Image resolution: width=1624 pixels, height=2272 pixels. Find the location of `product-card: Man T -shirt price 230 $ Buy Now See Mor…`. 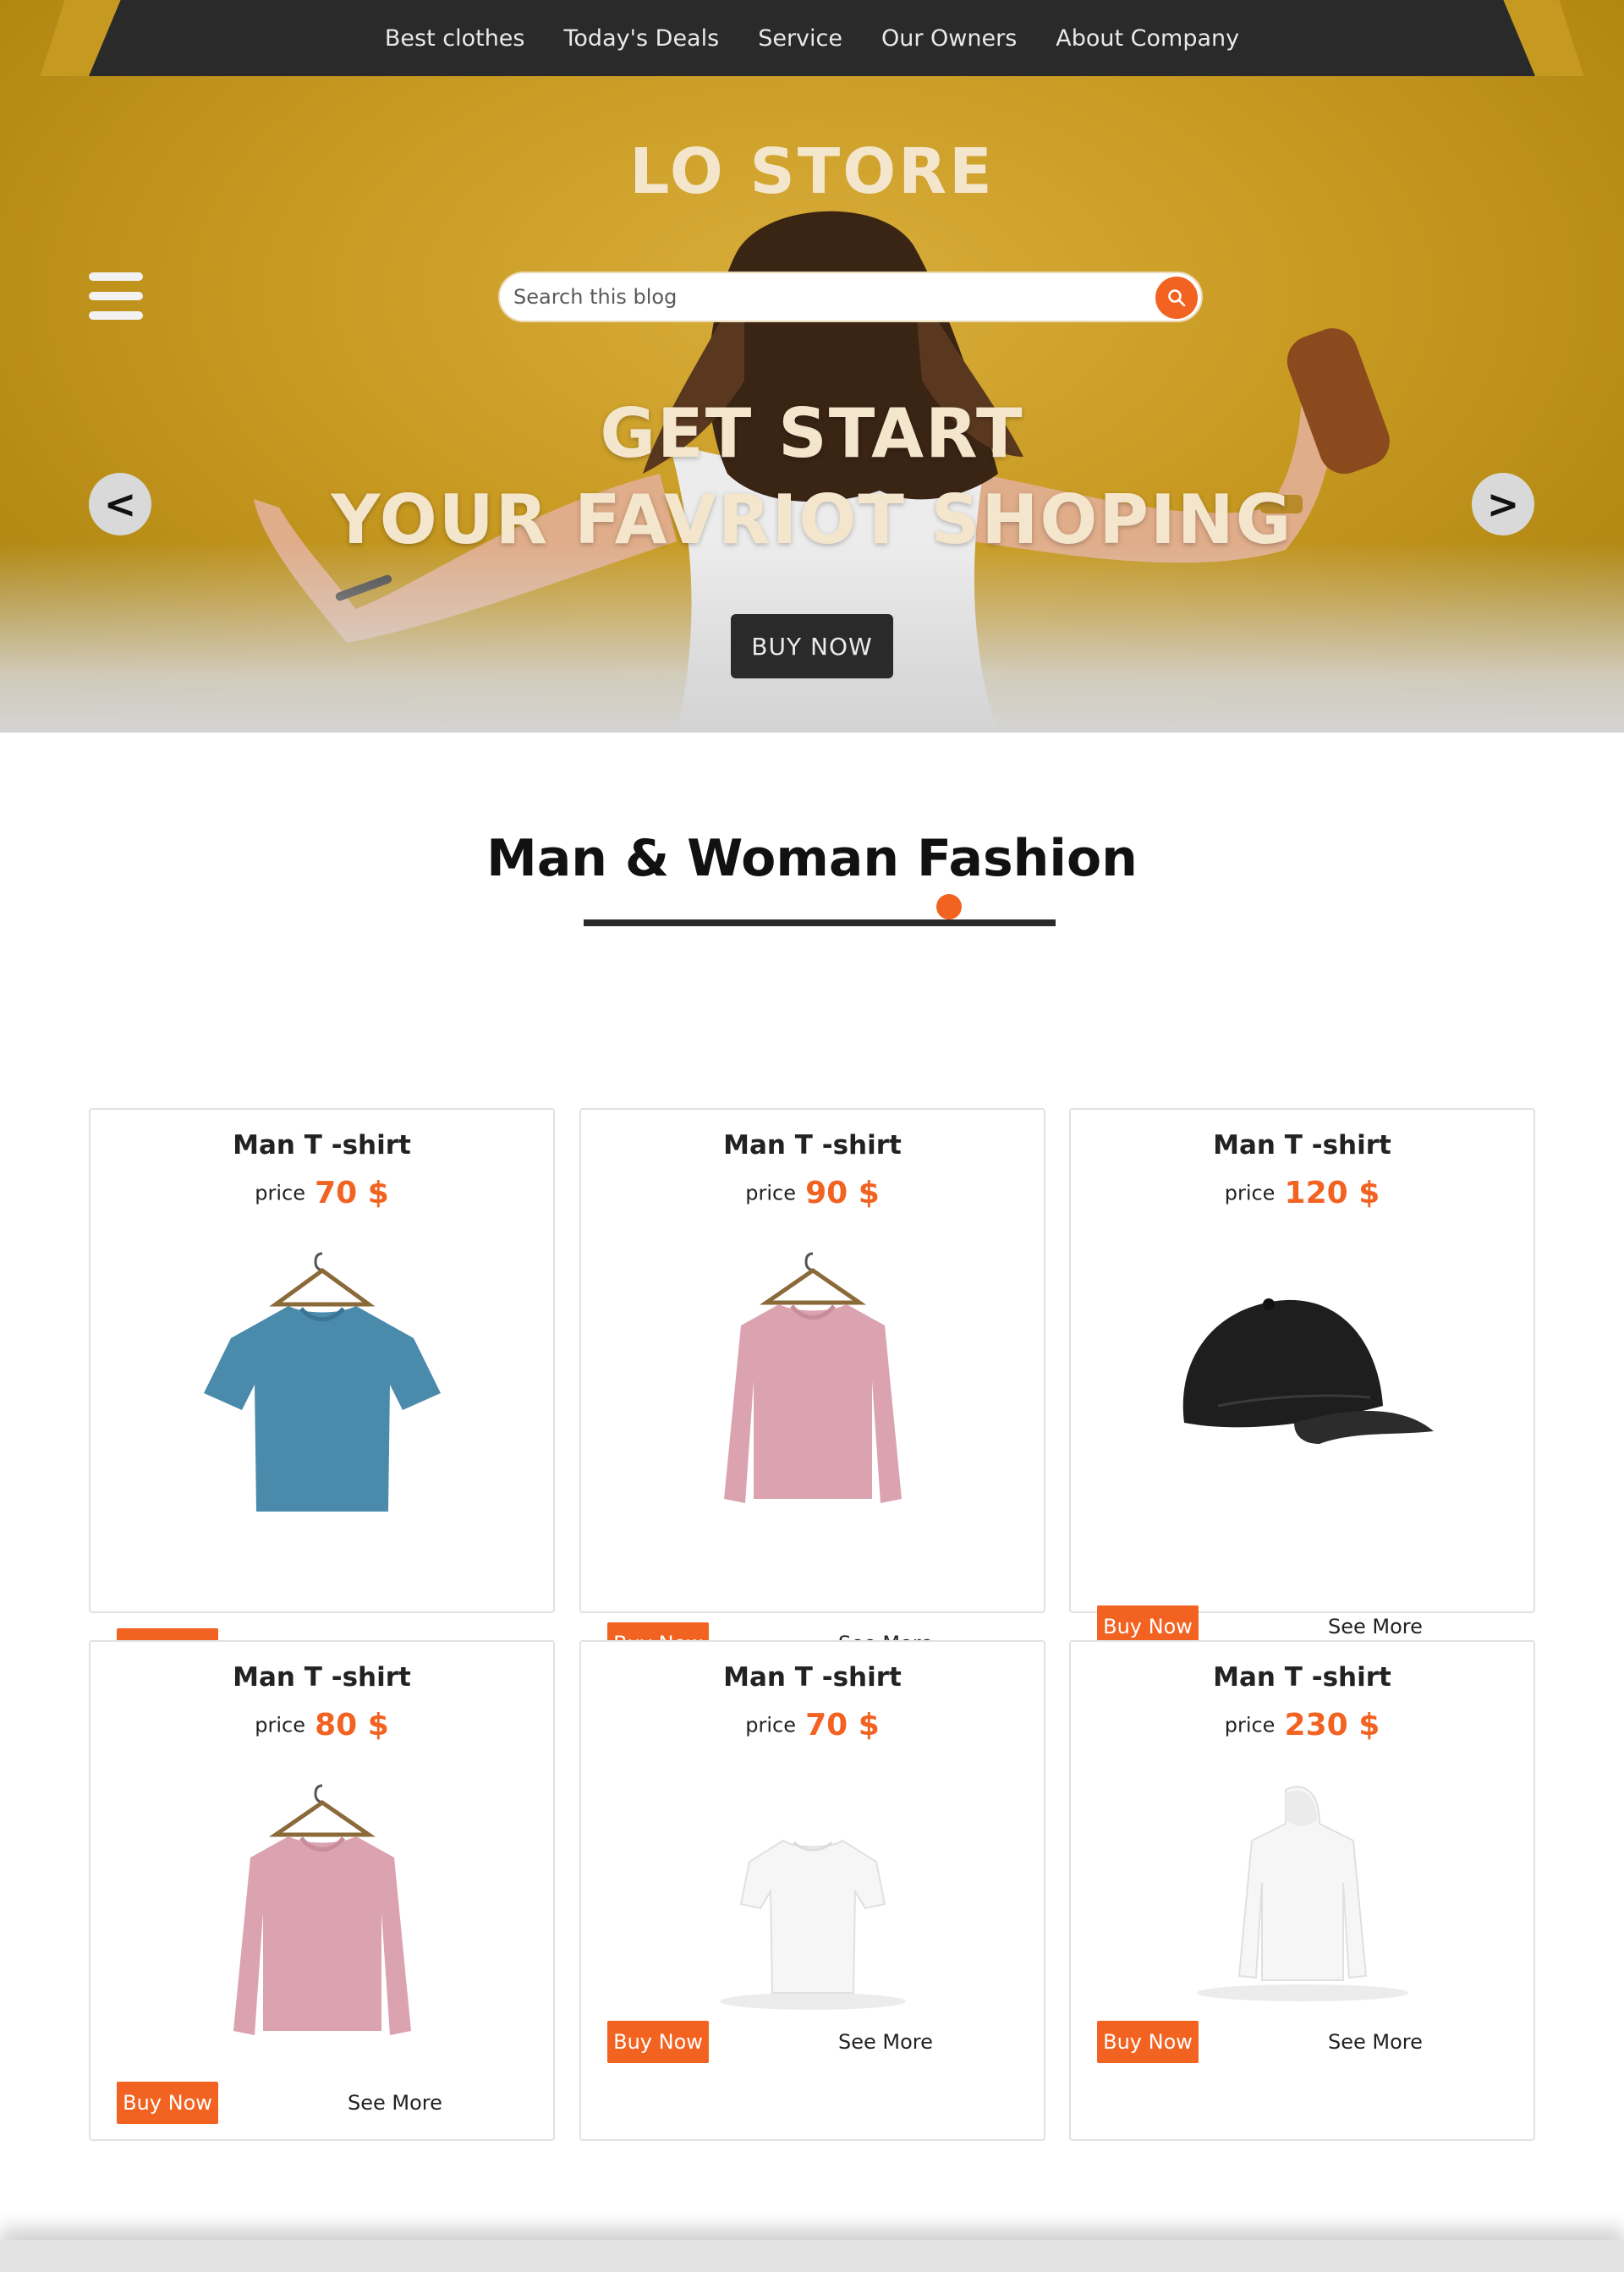

product-card: Man T -shirt price 230 $ Buy Now See Mor… is located at coordinates (1302, 1890).